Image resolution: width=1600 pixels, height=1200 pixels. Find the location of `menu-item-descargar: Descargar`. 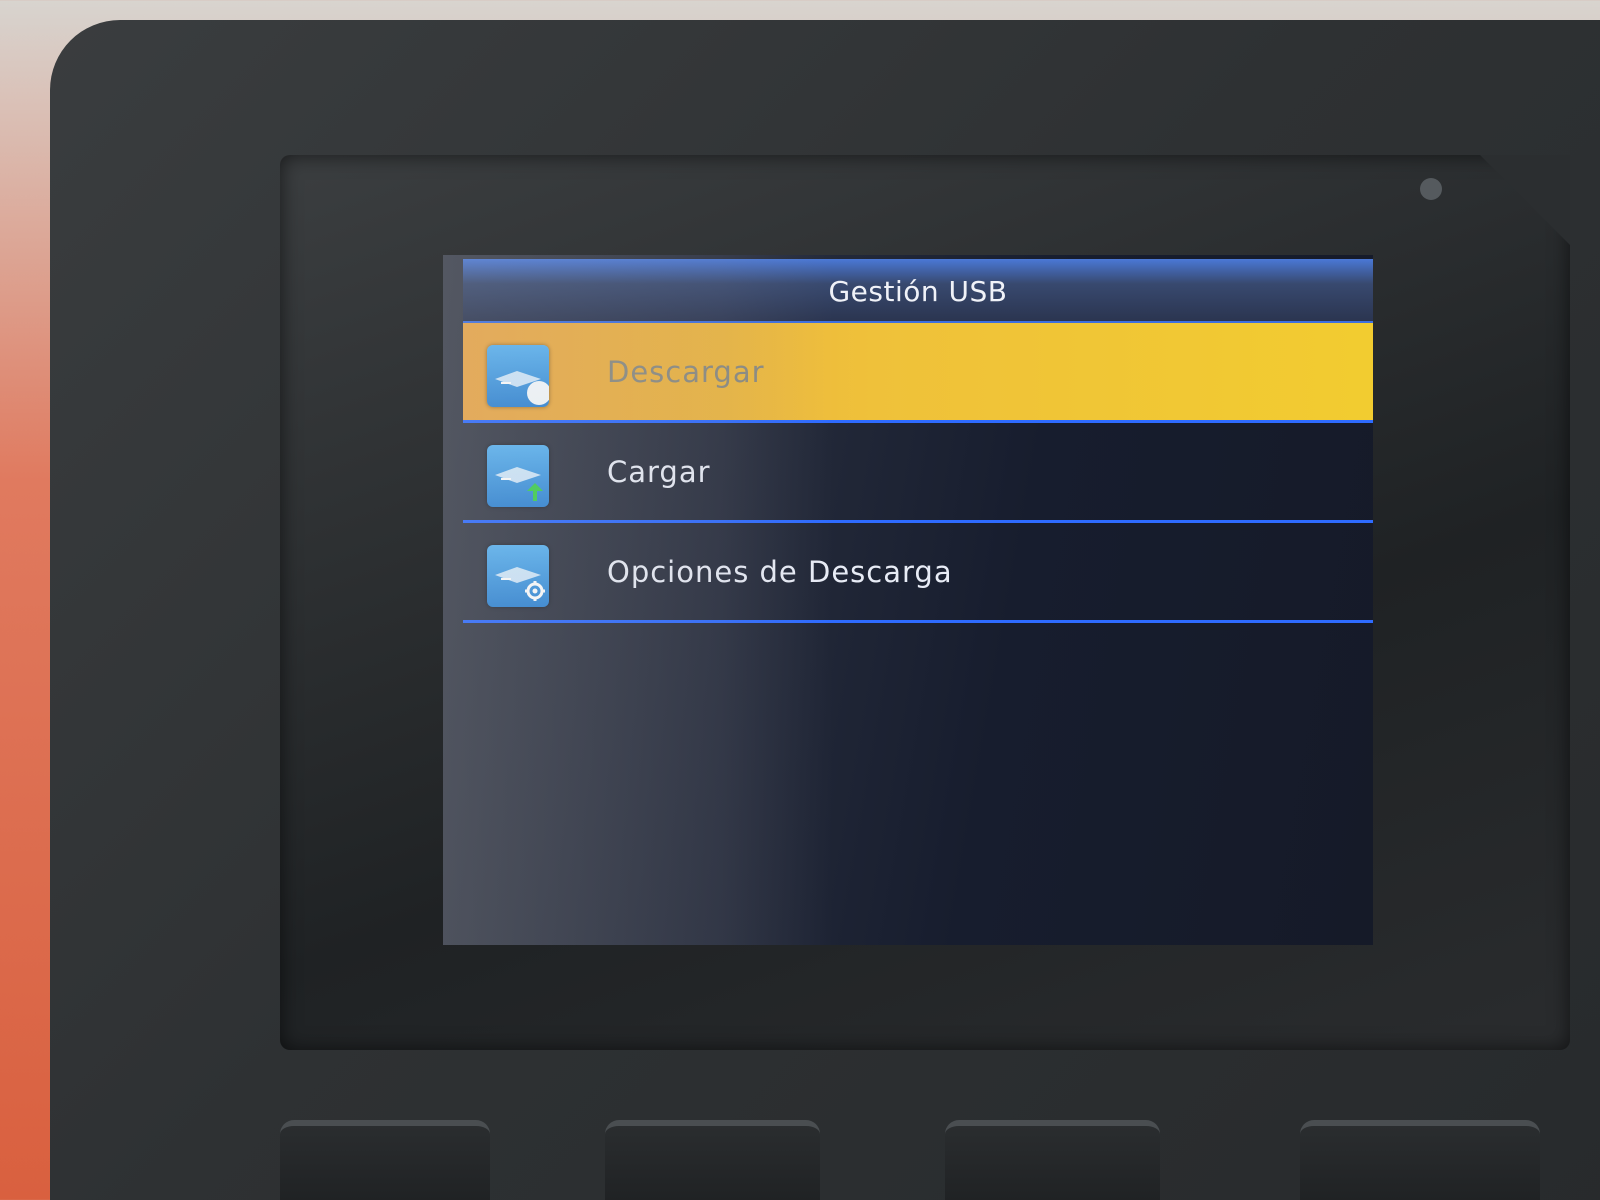

menu-item-descargar: Descargar is located at coordinates (918, 373).